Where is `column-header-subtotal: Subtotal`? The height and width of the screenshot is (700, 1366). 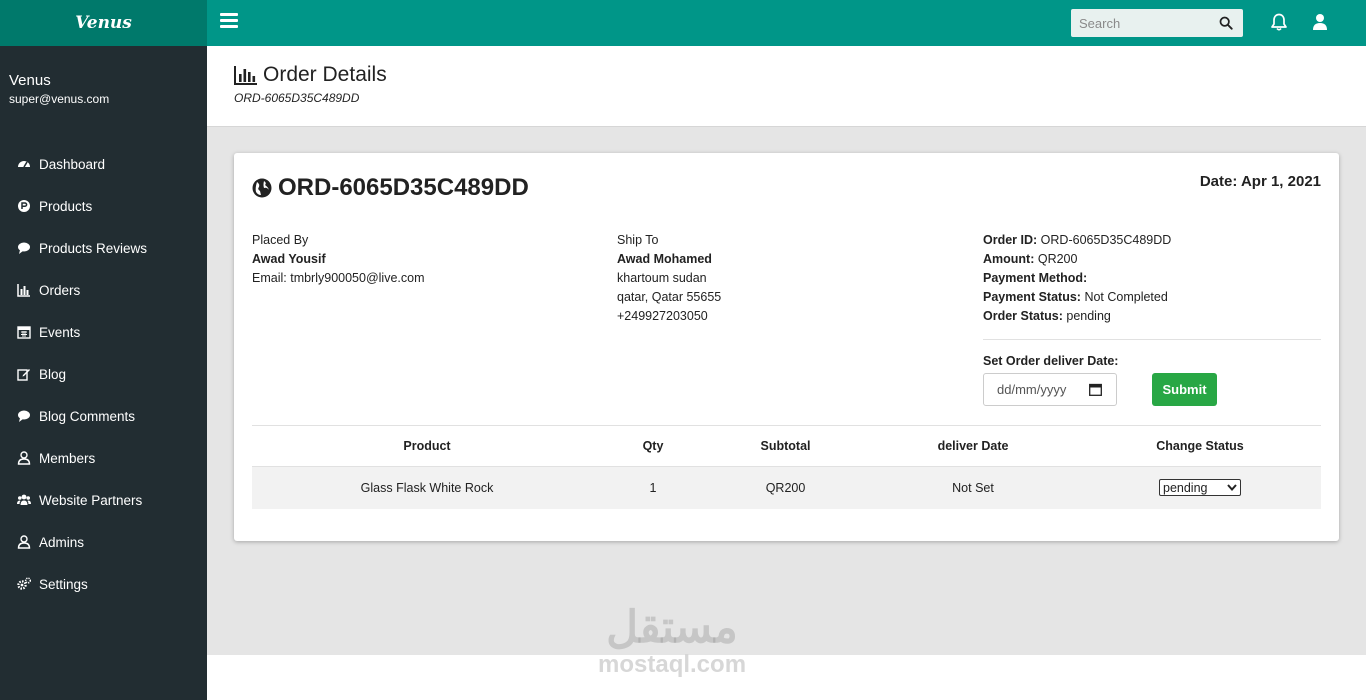
column-header-subtotal: Subtotal is located at coordinates (785, 446).